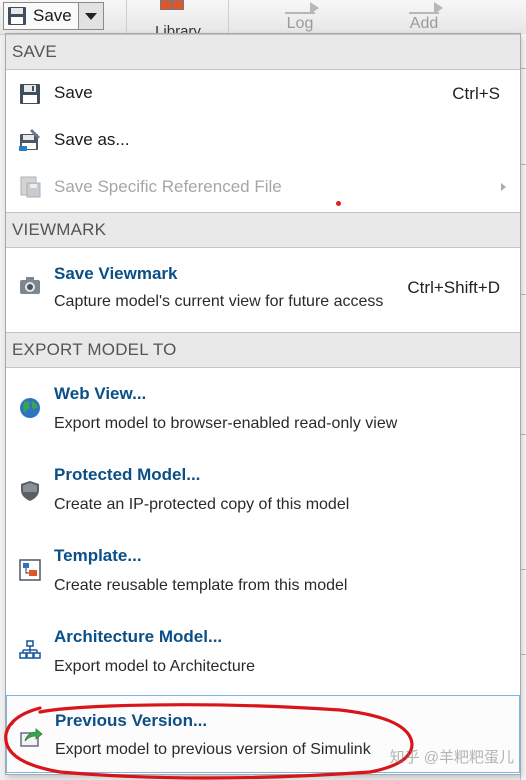  What do you see at coordinates (175, 5) in the screenshot?
I see `library-icon` at bounding box center [175, 5].